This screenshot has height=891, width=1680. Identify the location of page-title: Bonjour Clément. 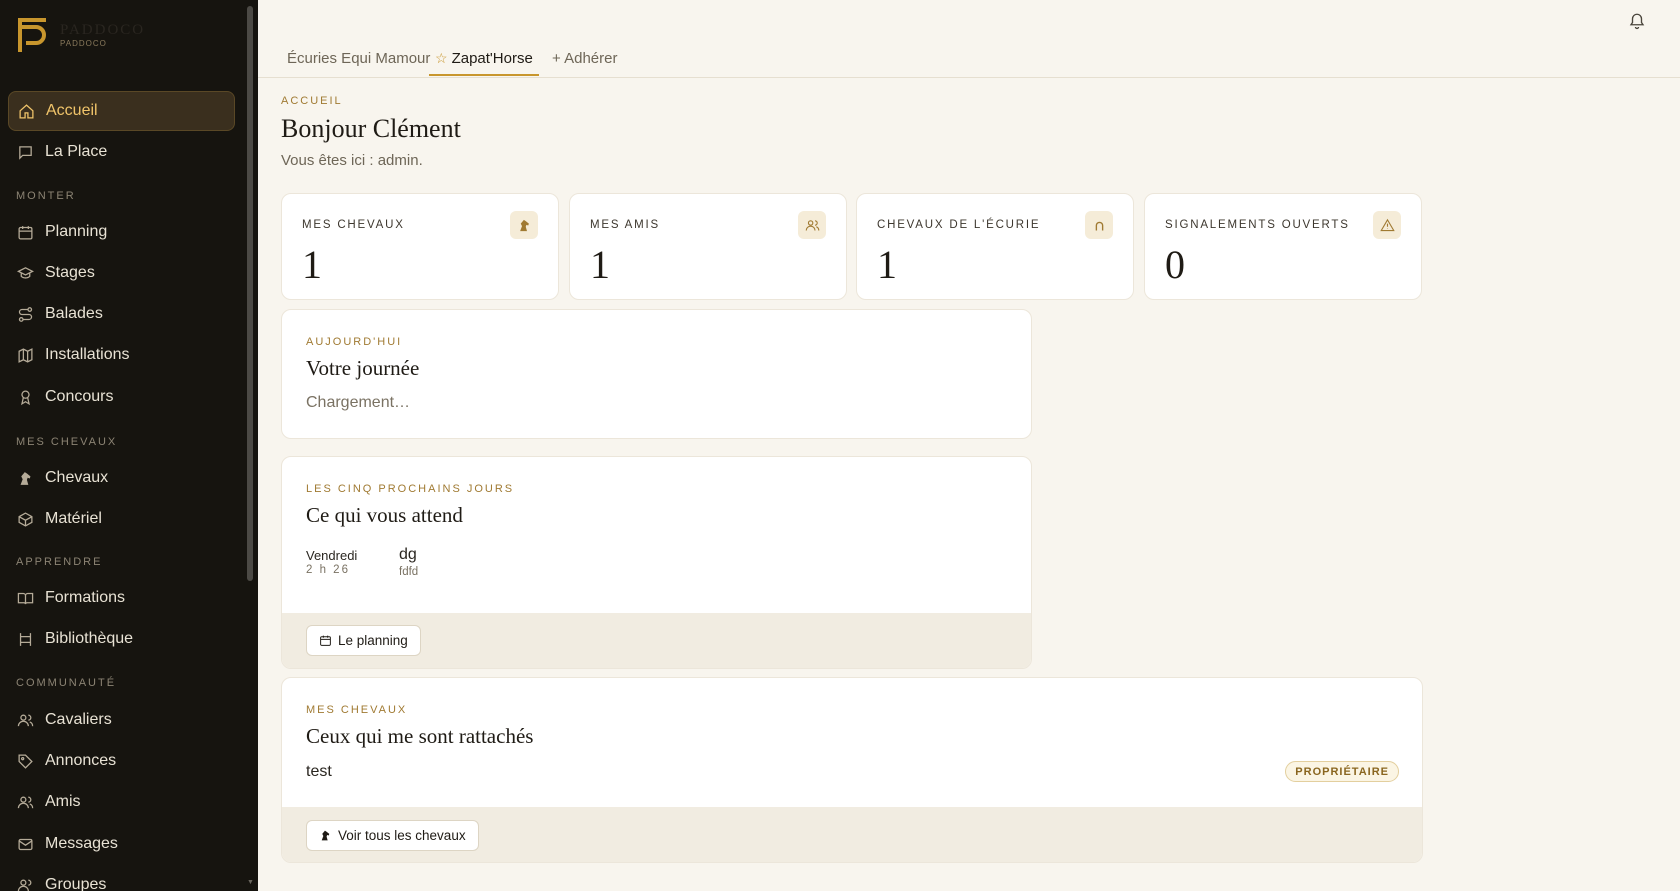
(371, 128).